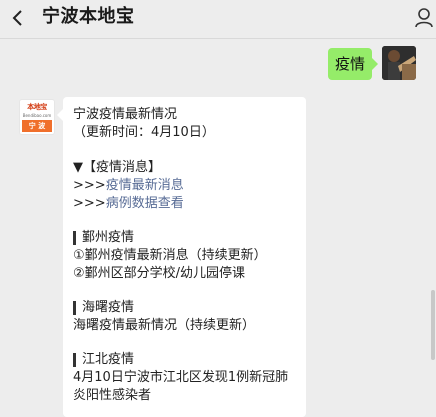 This screenshot has width=436, height=417. I want to click on bendibao-avatar: 本地宝 Bendibao.com 宁 波, so click(37, 117).